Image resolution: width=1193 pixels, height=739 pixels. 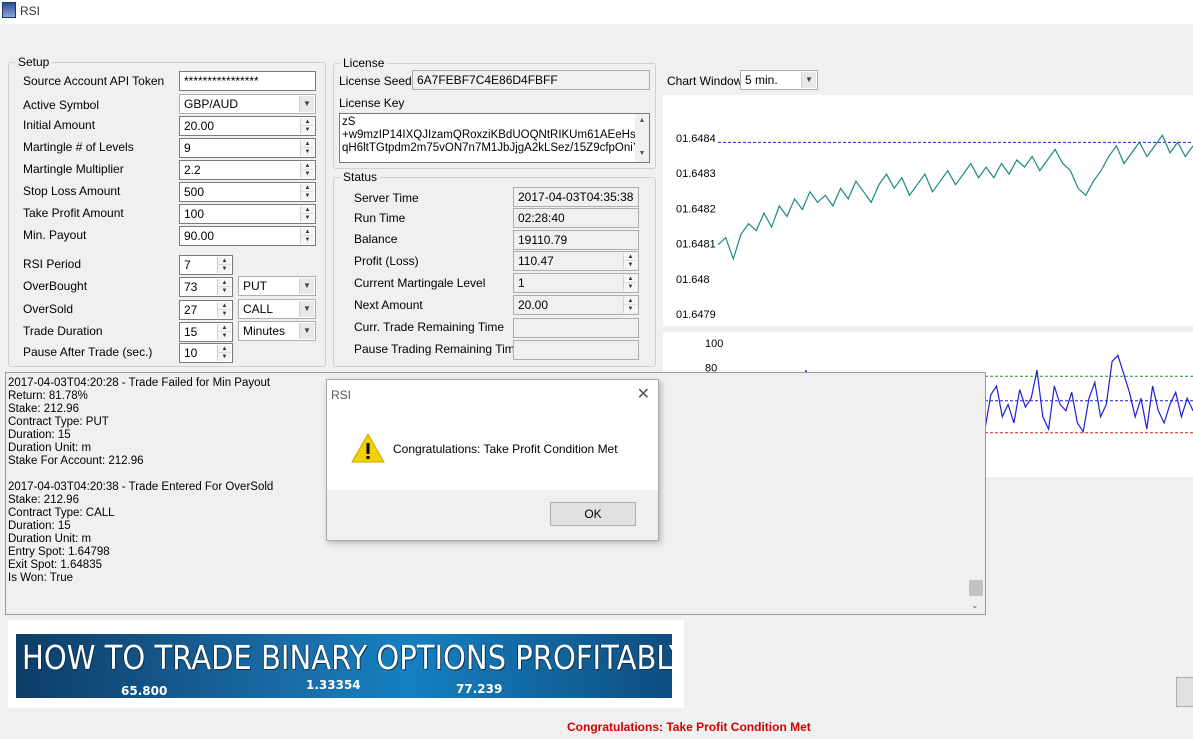 I want to click on stop-loss-spinner: ▲ ▼, so click(x=307, y=192).